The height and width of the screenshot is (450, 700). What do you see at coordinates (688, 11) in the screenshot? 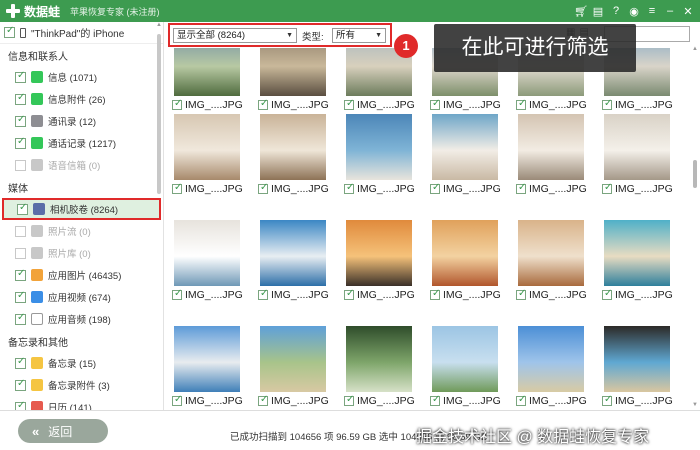
I see `close-icon: ✕` at bounding box center [688, 11].